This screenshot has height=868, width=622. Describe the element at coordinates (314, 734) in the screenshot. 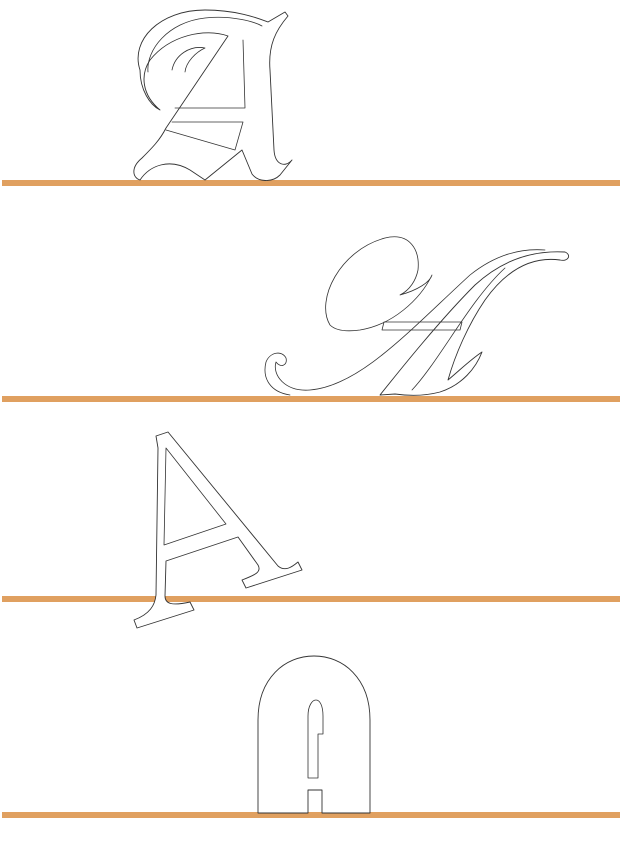

I see `rounded-display-a-glyph` at that location.